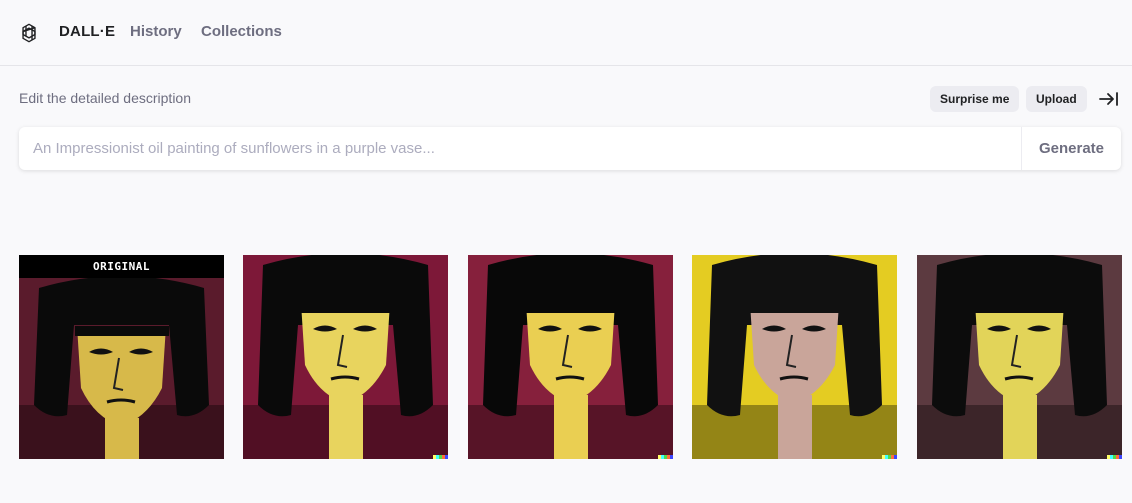  I want to click on dalle-home-link: DALL·E, so click(87, 31).